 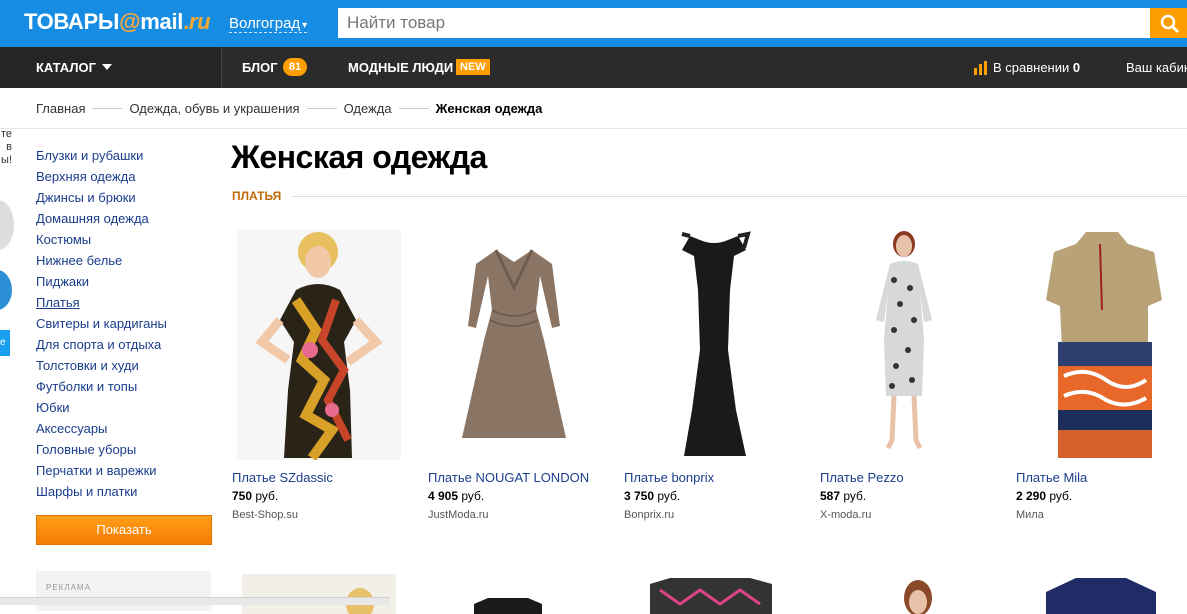 What do you see at coordinates (101, 470) in the screenshot?
I see `sidebar-item-gloves: Перчатки и варежки` at bounding box center [101, 470].